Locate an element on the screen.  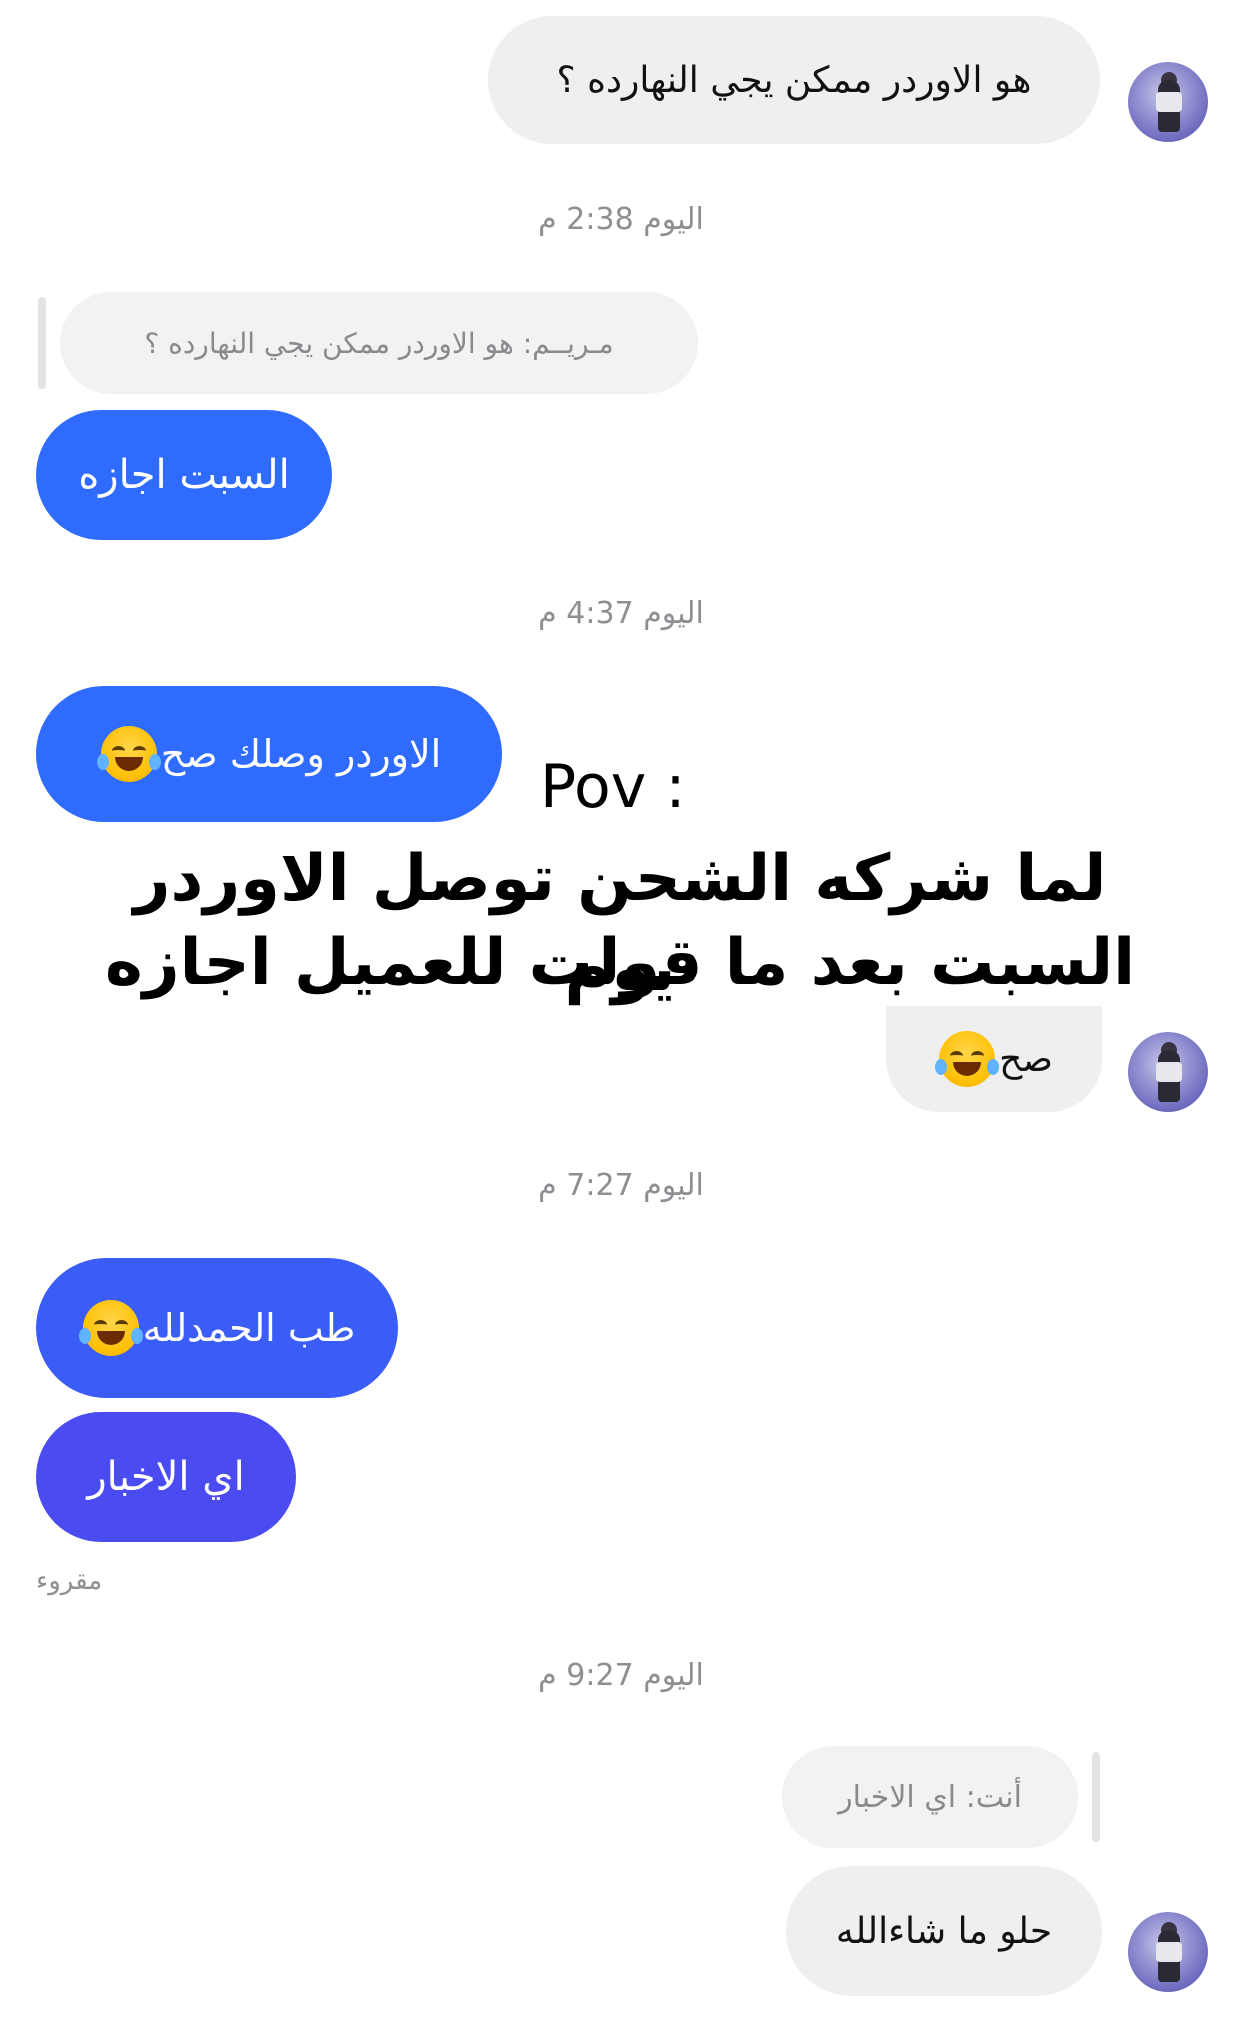
message-text: السبت اجازه is located at coordinates (184, 475).